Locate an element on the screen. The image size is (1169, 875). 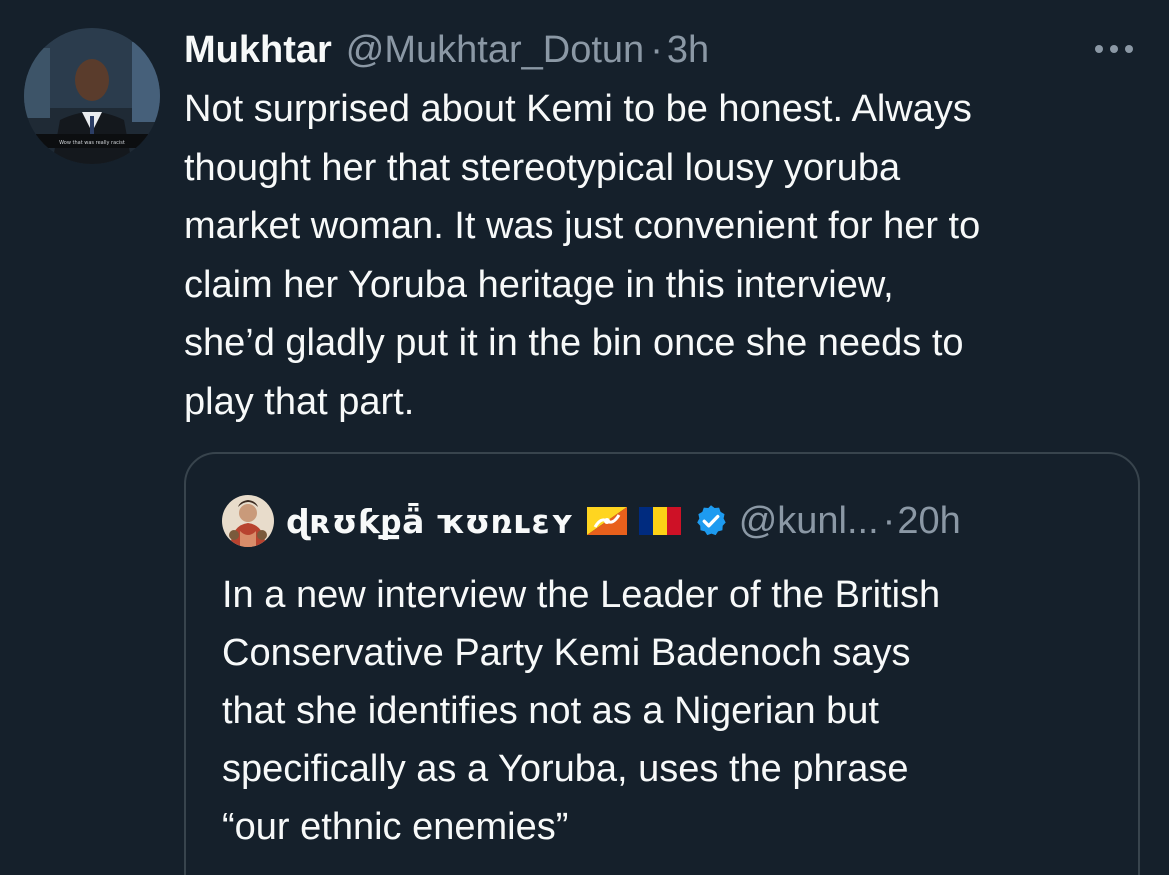
quoted-tweet-timestamp: 20h is located at coordinates (928, 521).